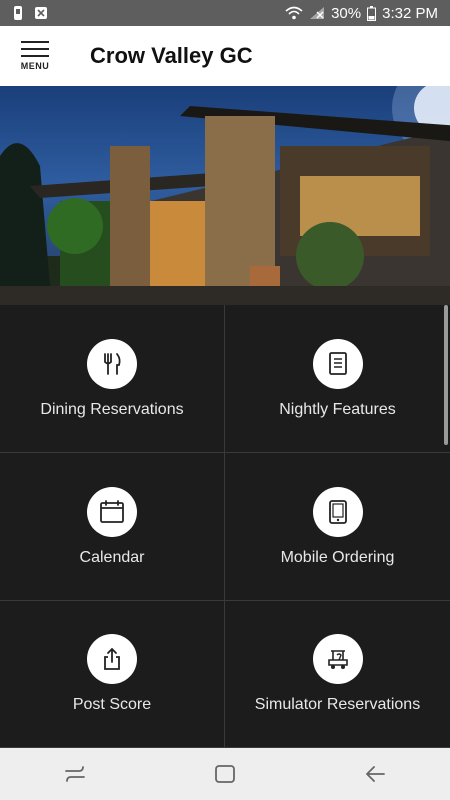 The image size is (450, 800). I want to click on recent-apps-icon, so click(75, 774).